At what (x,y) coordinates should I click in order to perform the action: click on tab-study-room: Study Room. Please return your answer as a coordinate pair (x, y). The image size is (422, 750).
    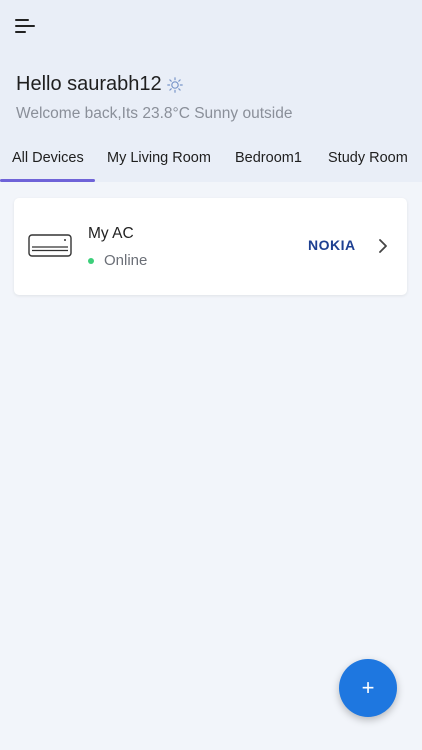
    Looking at the image, I should click on (368, 158).